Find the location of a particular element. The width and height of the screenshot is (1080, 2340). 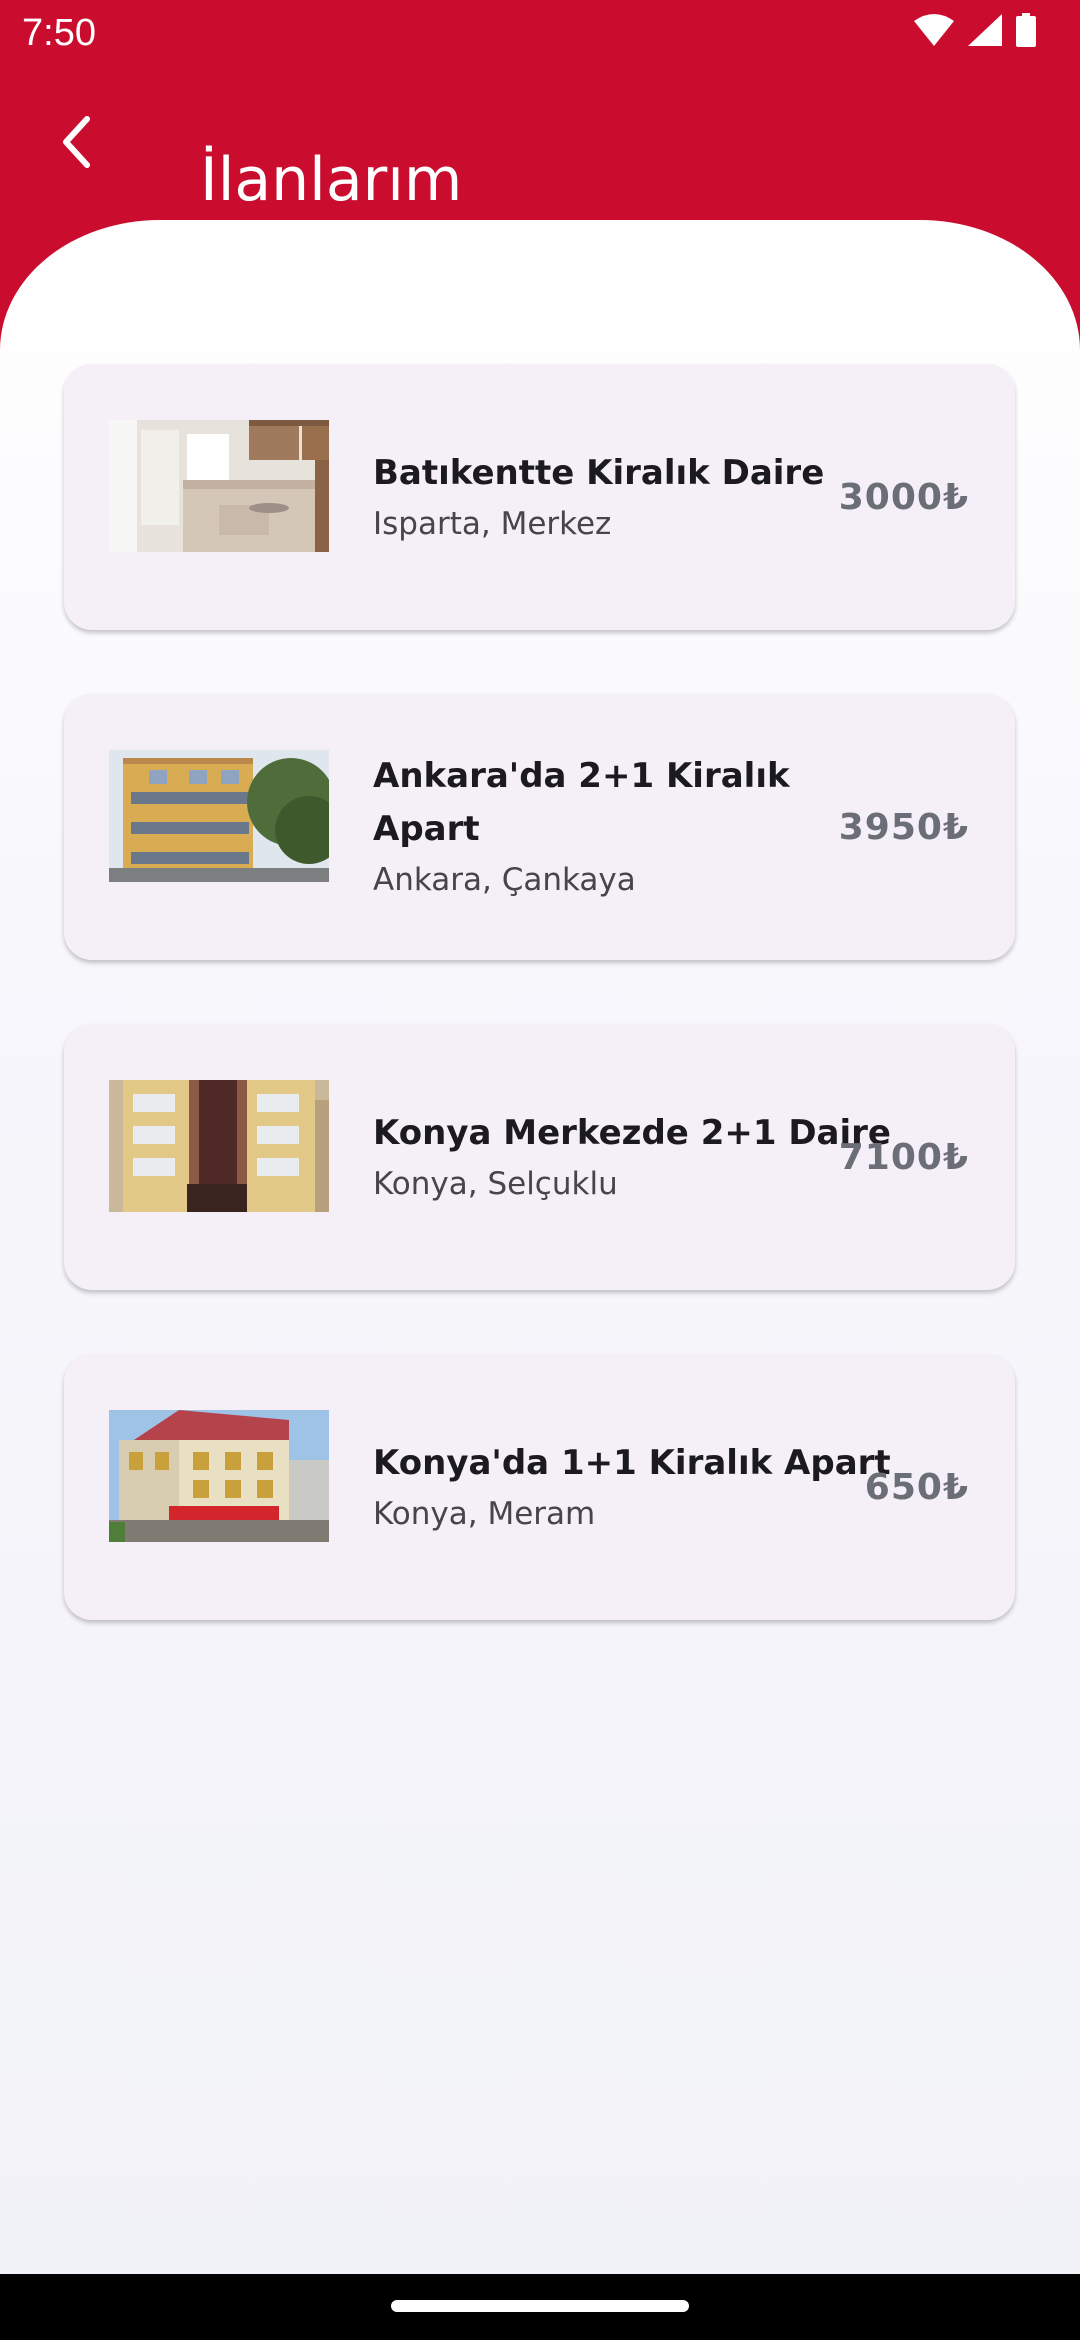

home-indicator is located at coordinates (540, 2306).